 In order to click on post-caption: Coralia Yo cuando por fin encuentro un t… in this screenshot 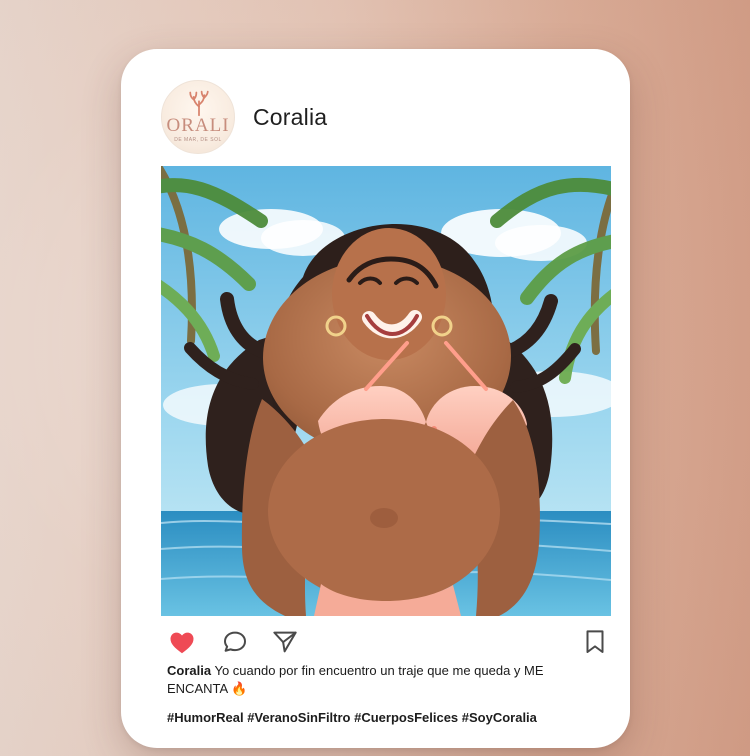, I will do `click(363, 680)`.